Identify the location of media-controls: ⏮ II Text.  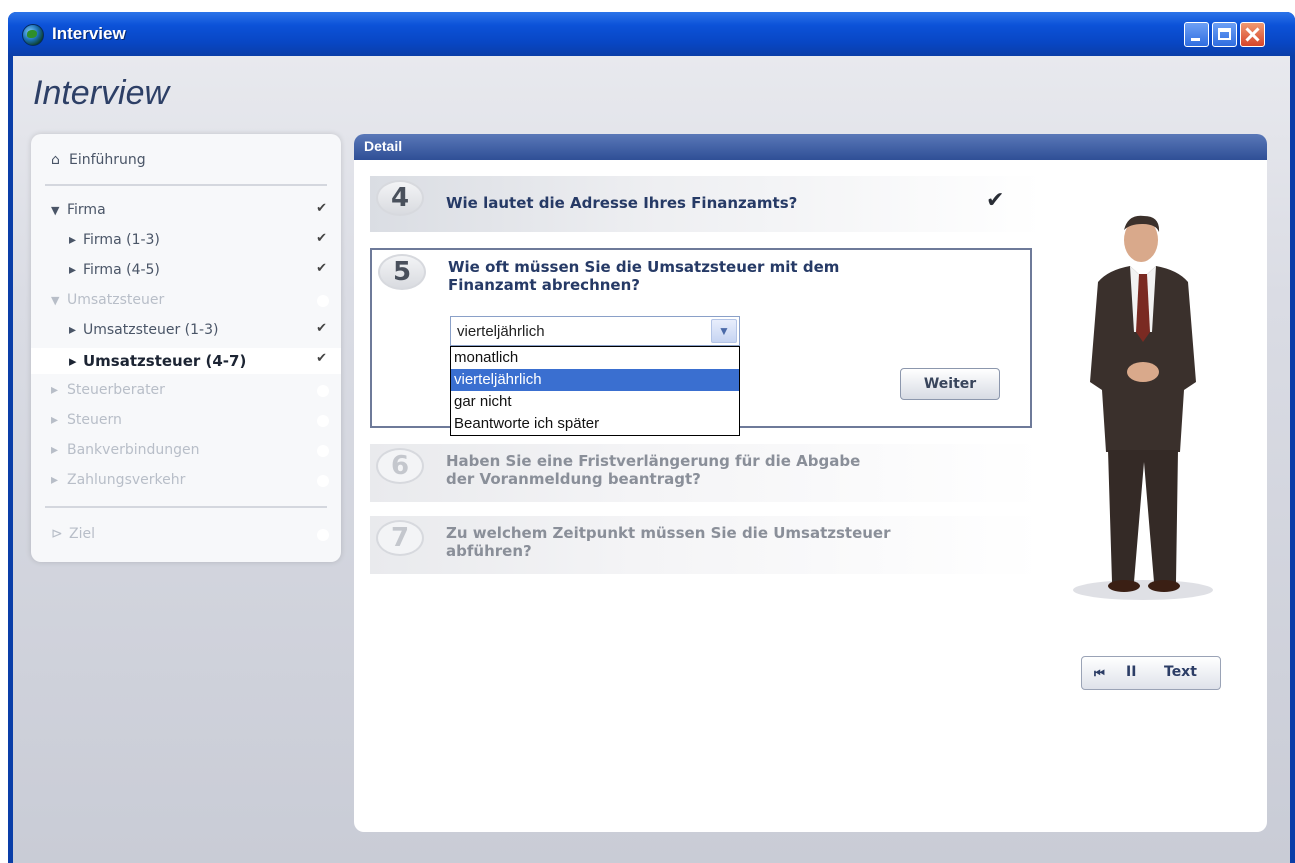
(1151, 673).